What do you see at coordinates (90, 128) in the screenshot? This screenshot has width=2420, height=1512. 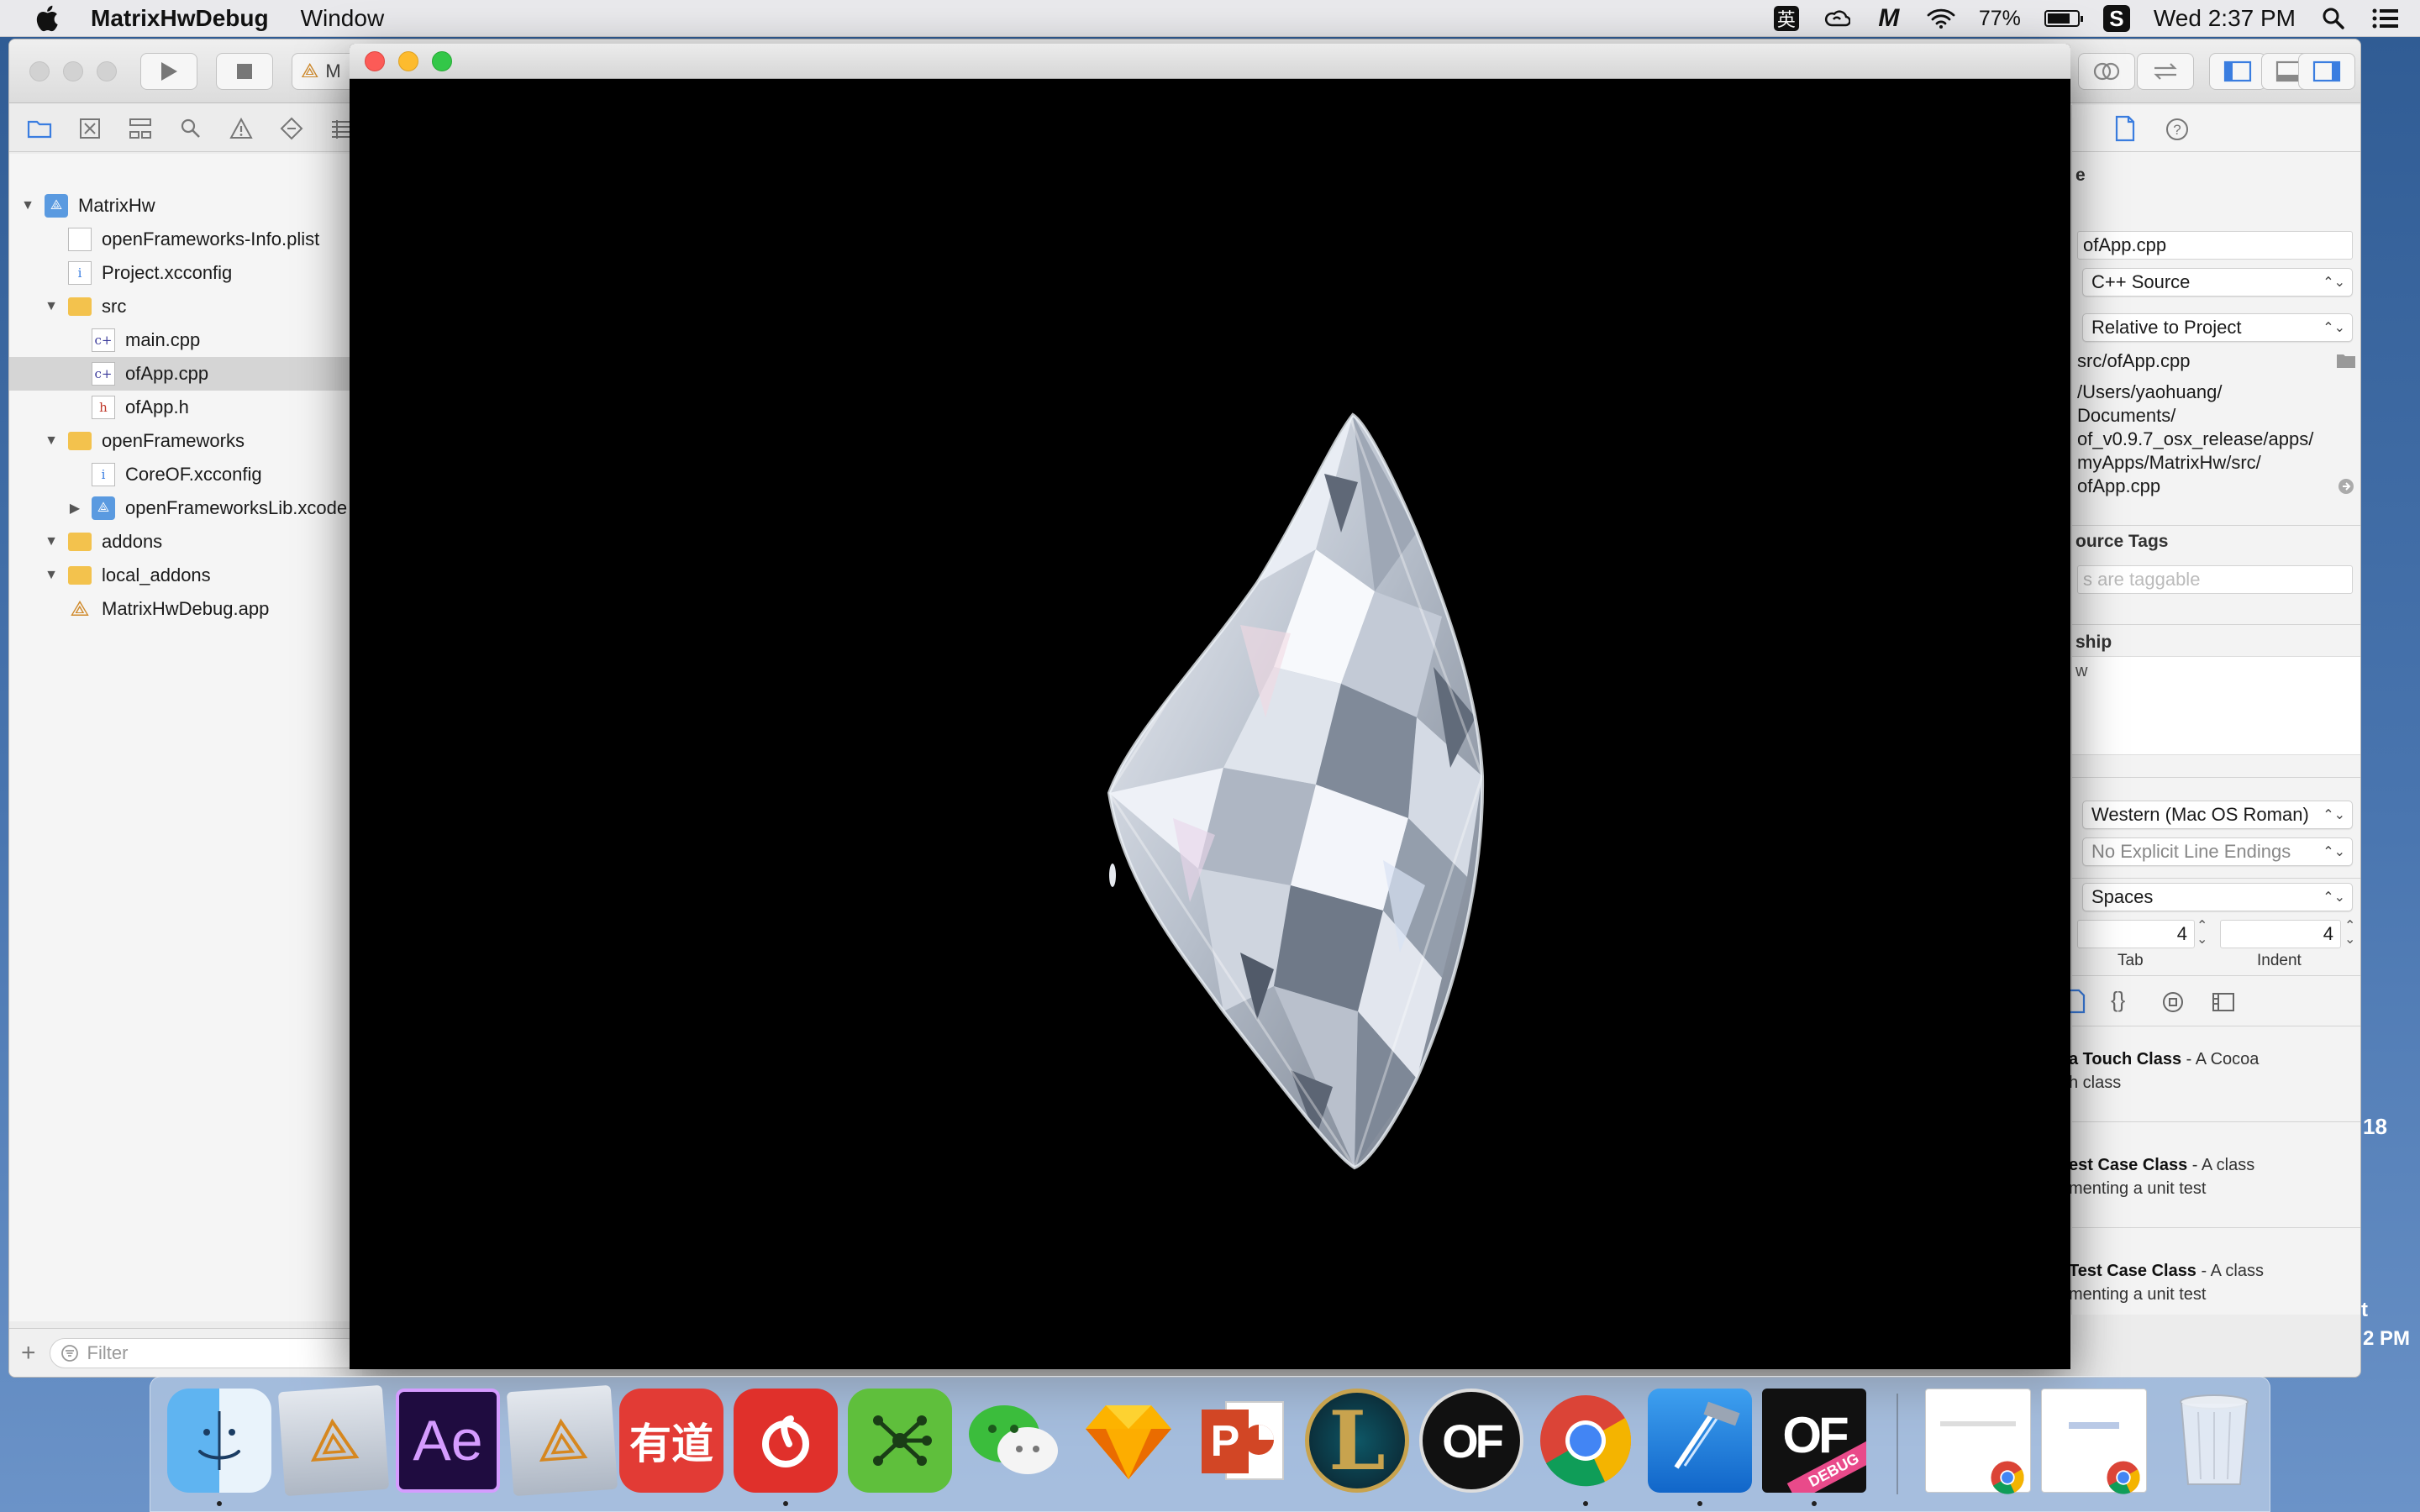 I see `symbol-navigator-icon` at bounding box center [90, 128].